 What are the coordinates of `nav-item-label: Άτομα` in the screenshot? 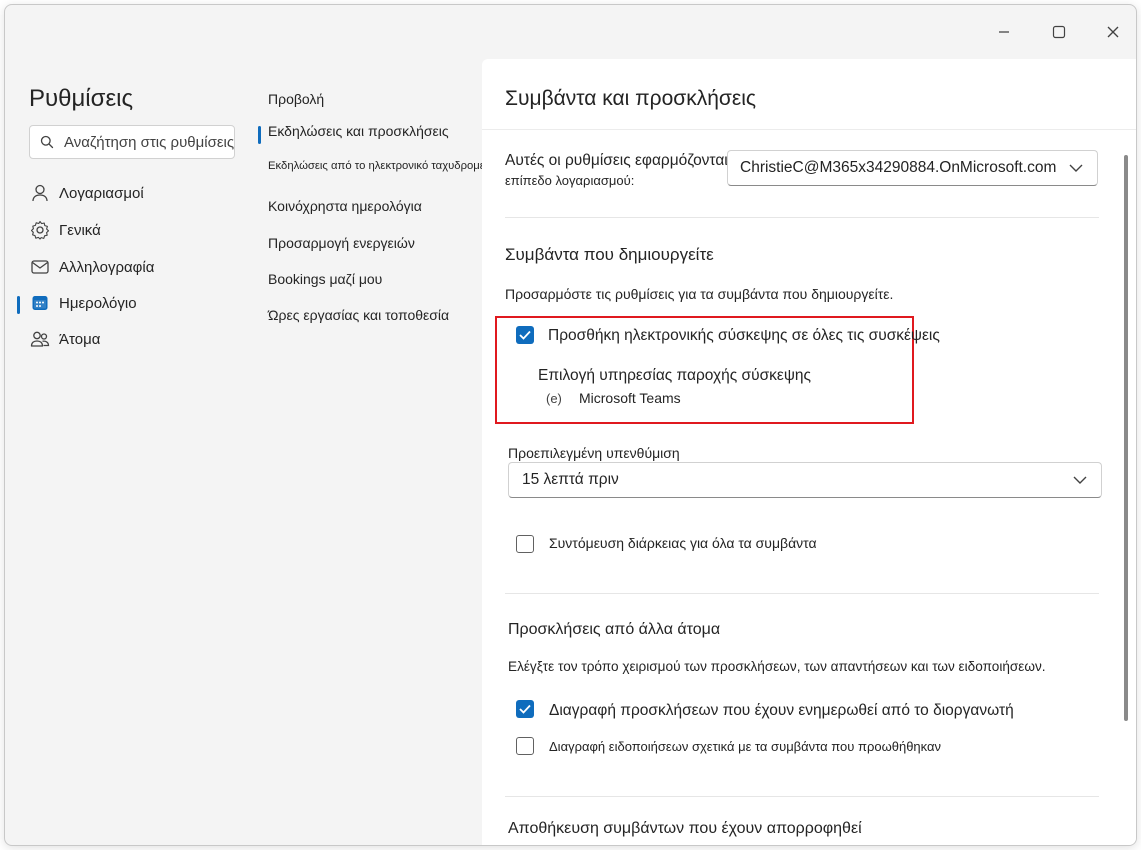 It's located at (80, 339).